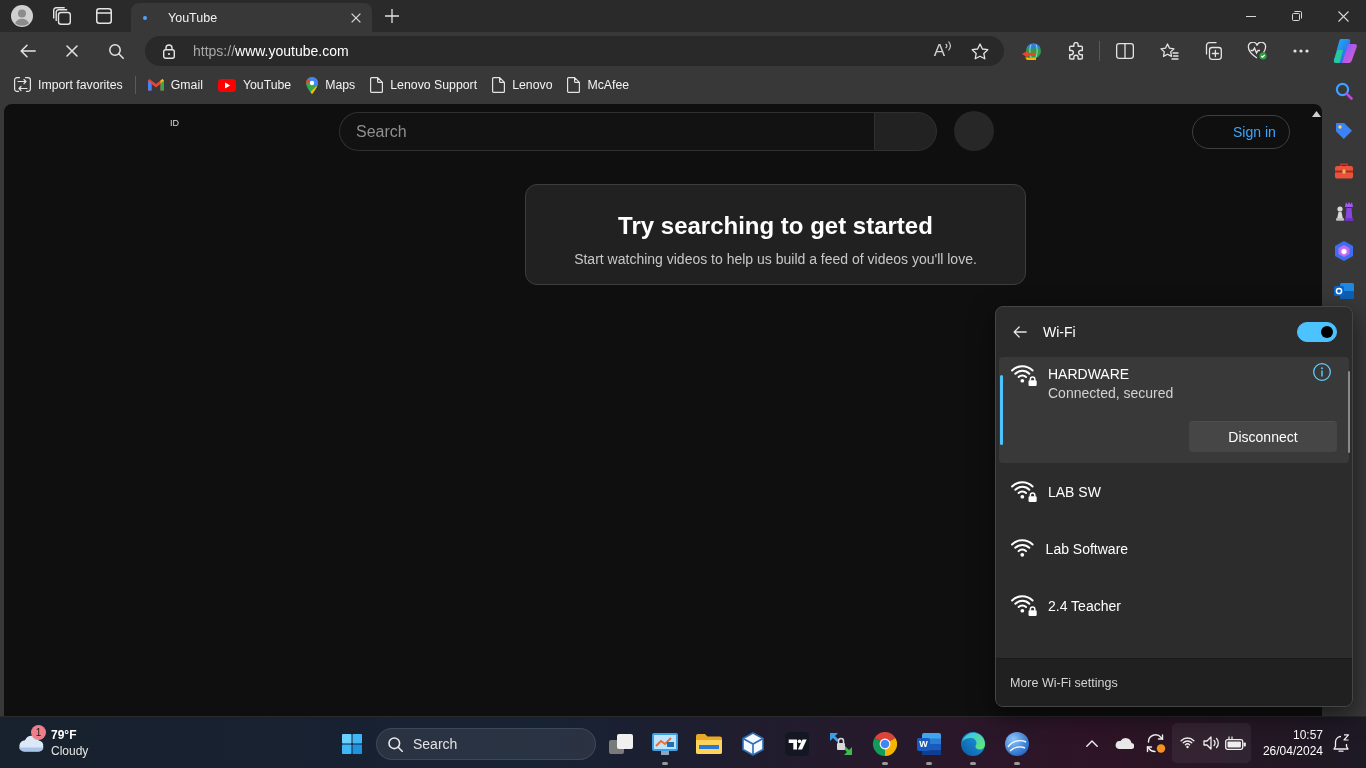 This screenshot has width=1366, height=768. What do you see at coordinates (1297, 16) in the screenshot?
I see `restore-icon` at bounding box center [1297, 16].